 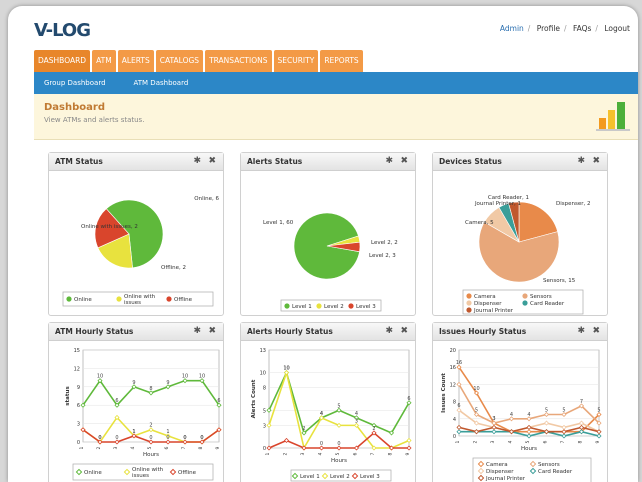 I want to click on slice-label: Offline, 2, so click(x=173, y=268).